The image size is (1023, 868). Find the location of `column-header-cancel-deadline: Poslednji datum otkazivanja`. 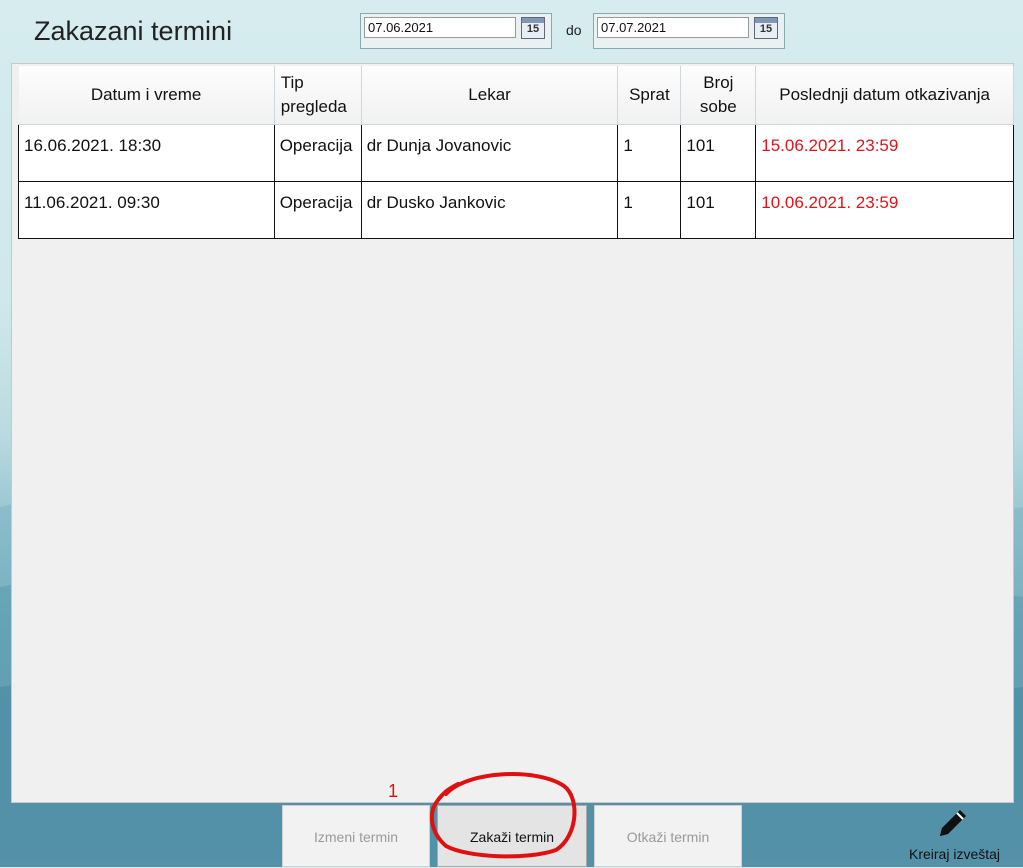

column-header-cancel-deadline: Poslednji datum otkazivanja is located at coordinates (884, 95).